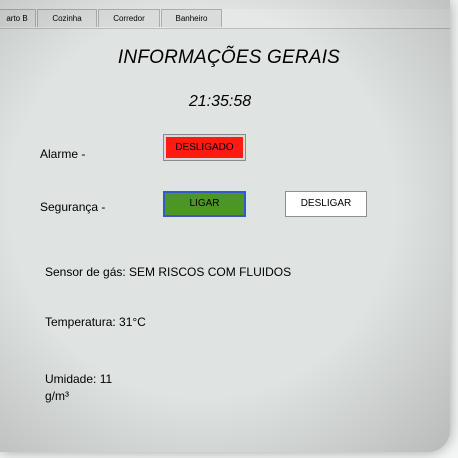 Image resolution: width=458 pixels, height=458 pixels. I want to click on tab-cozinha: Cozinha, so click(67, 18).